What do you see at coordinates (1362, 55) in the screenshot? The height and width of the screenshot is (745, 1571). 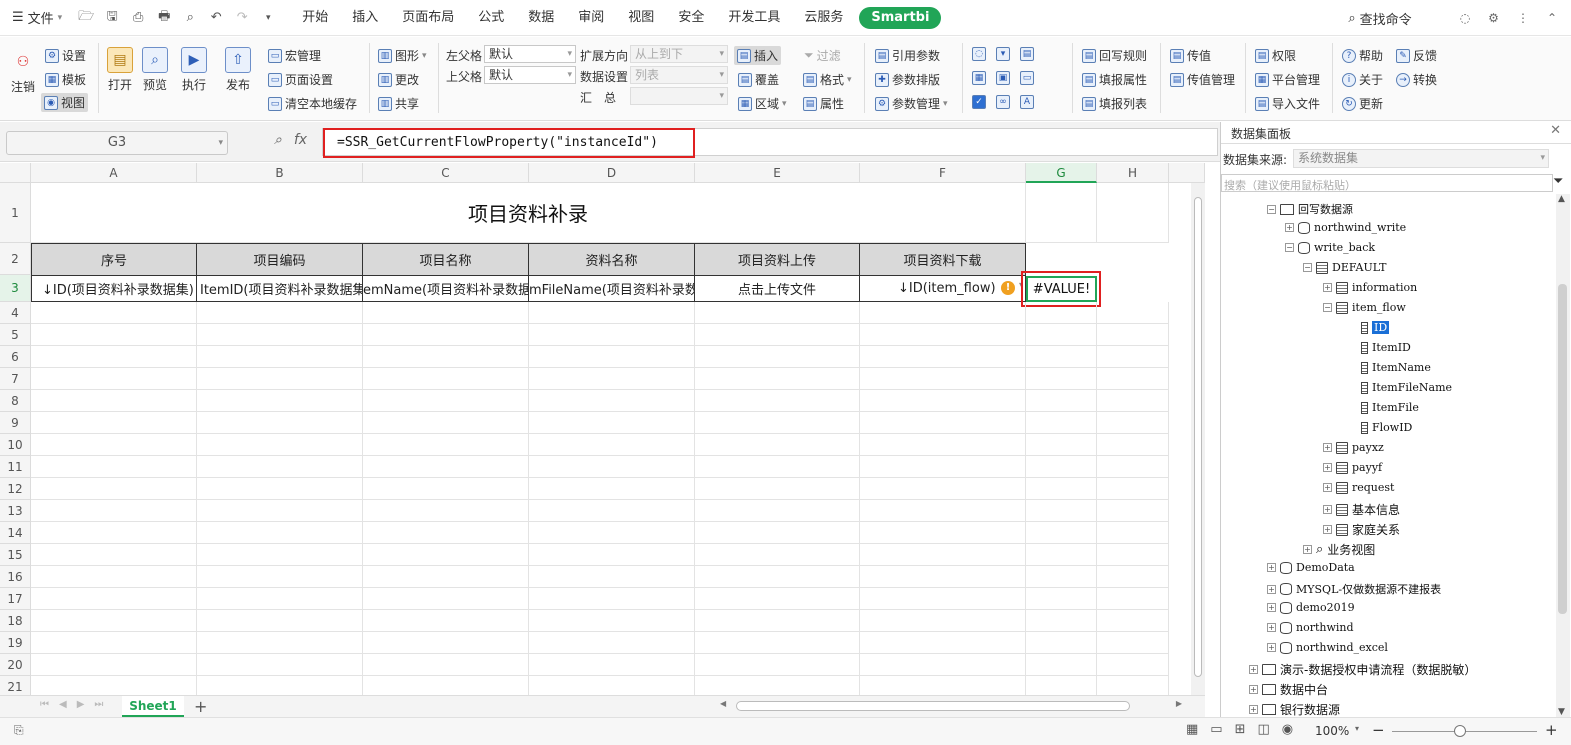 I see `help-button: ? 帮助` at bounding box center [1362, 55].